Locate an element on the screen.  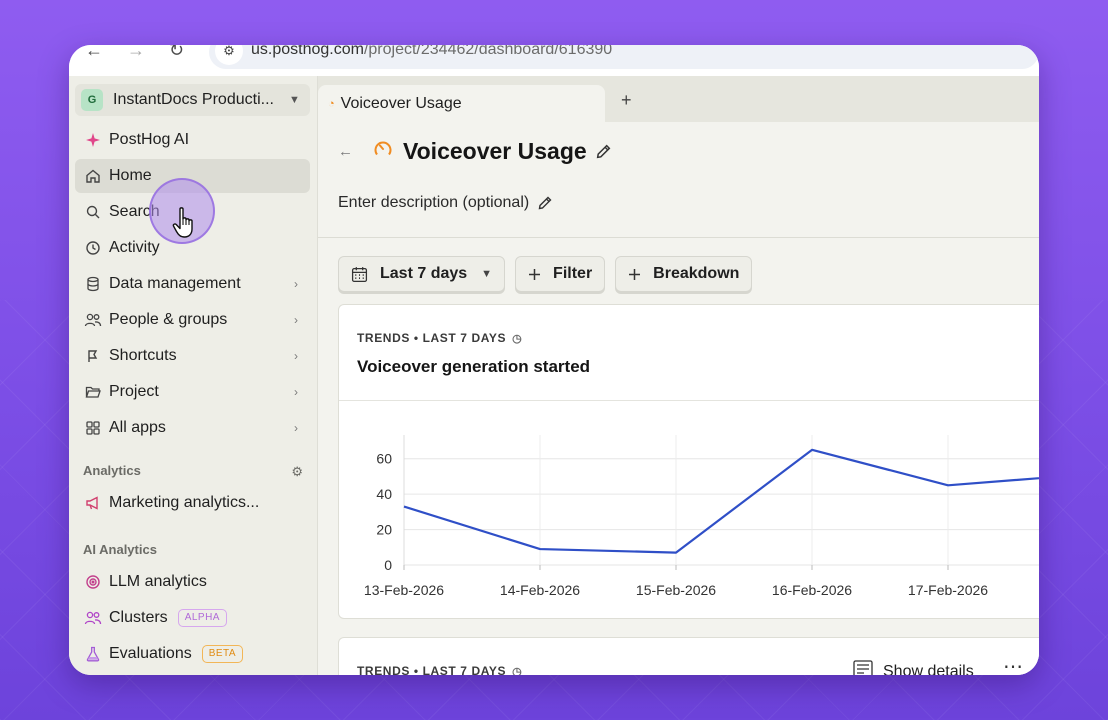
url-path: /project/234462/dashboard/616390 is located at coordinates (488, 51).